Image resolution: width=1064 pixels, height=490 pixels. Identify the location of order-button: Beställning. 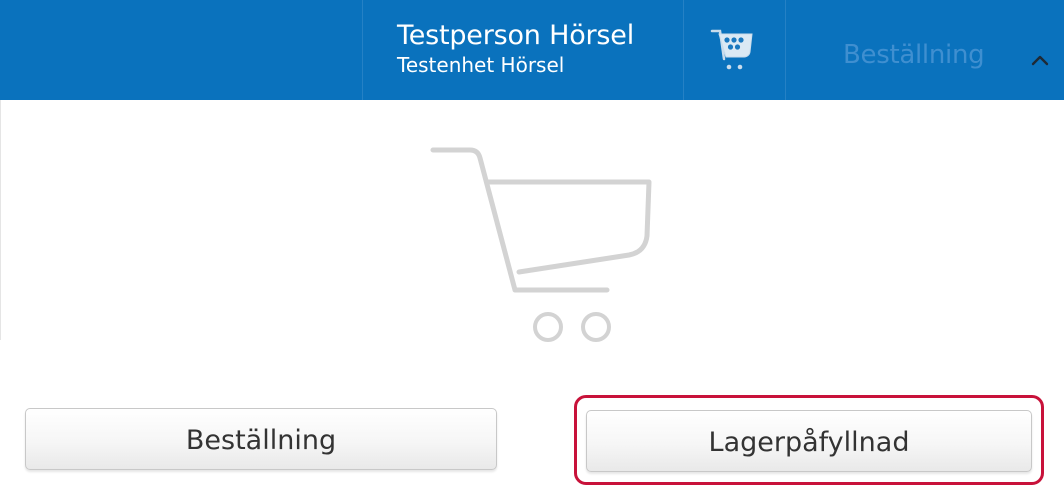
(261, 439).